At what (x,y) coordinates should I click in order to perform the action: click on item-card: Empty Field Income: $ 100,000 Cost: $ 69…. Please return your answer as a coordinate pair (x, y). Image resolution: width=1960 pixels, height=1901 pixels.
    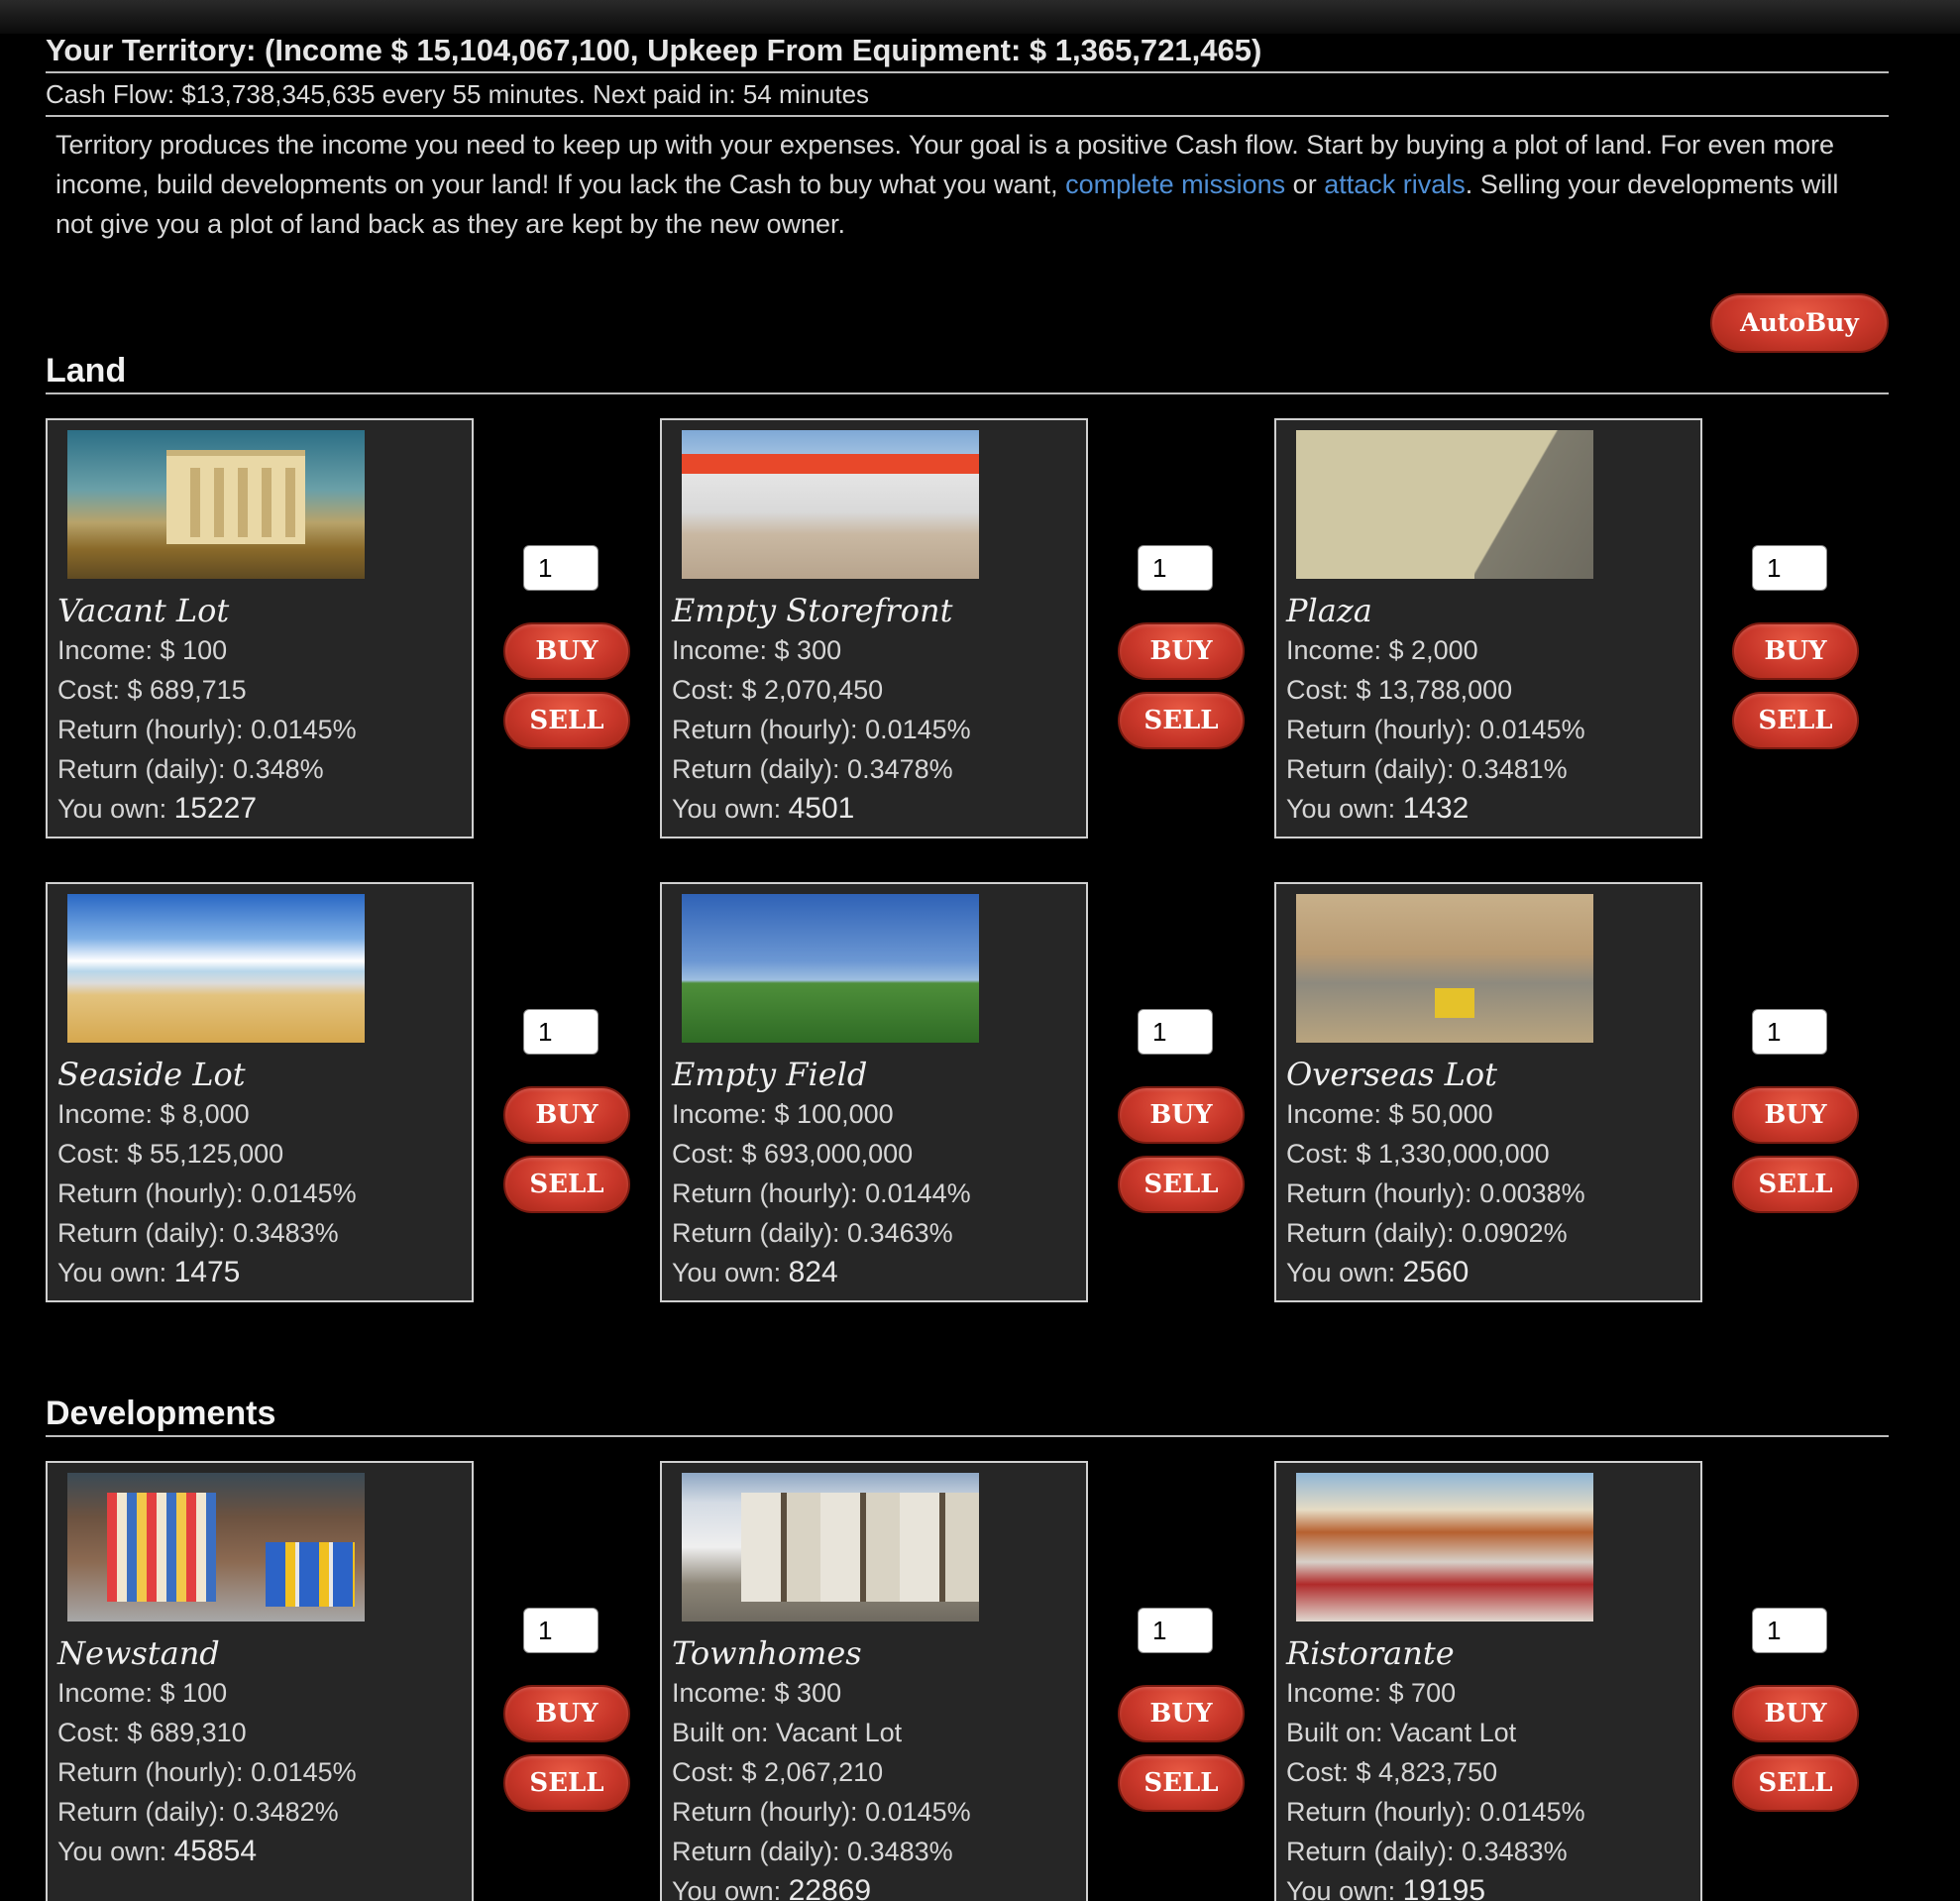
    Looking at the image, I should click on (874, 1092).